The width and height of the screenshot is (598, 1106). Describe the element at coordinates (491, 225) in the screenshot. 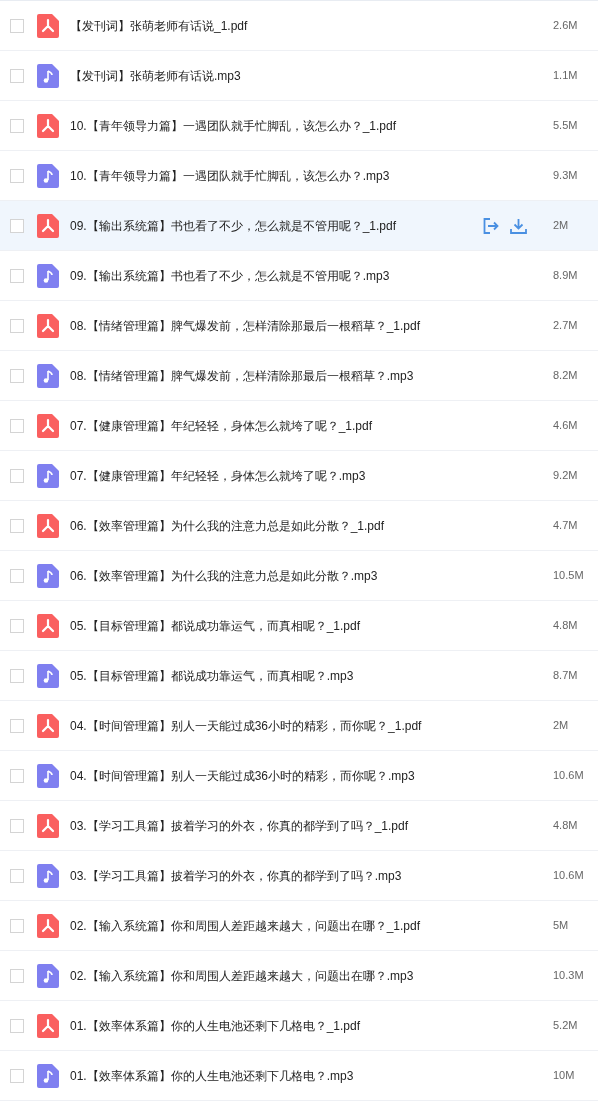

I see `move-icon` at that location.